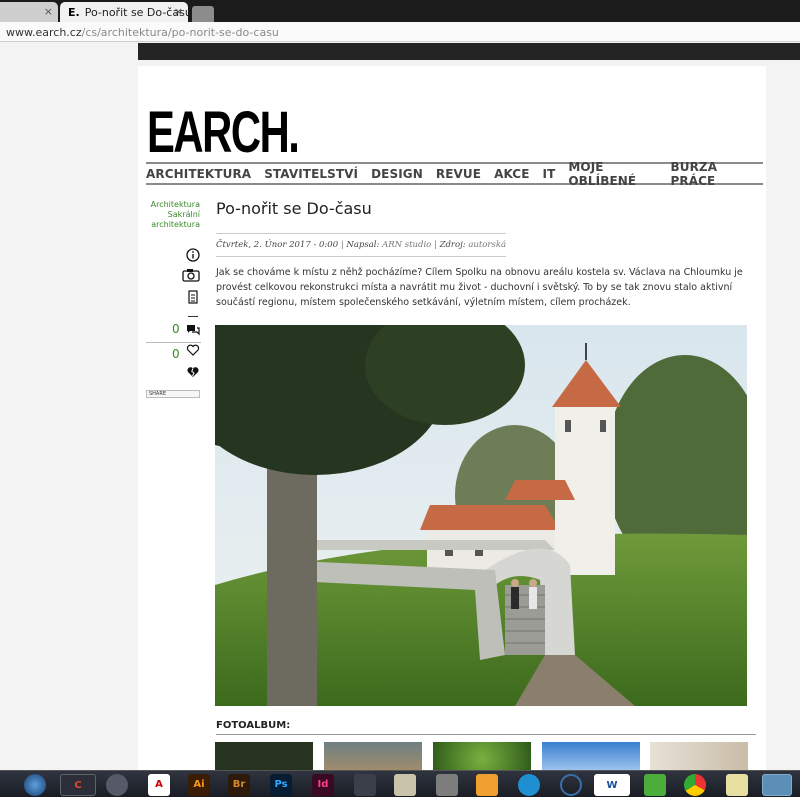 The height and width of the screenshot is (797, 800). What do you see at coordinates (612, 174) in the screenshot?
I see `nav-item-moje-oblibene: MOJE OBLÍBENÉ` at bounding box center [612, 174].